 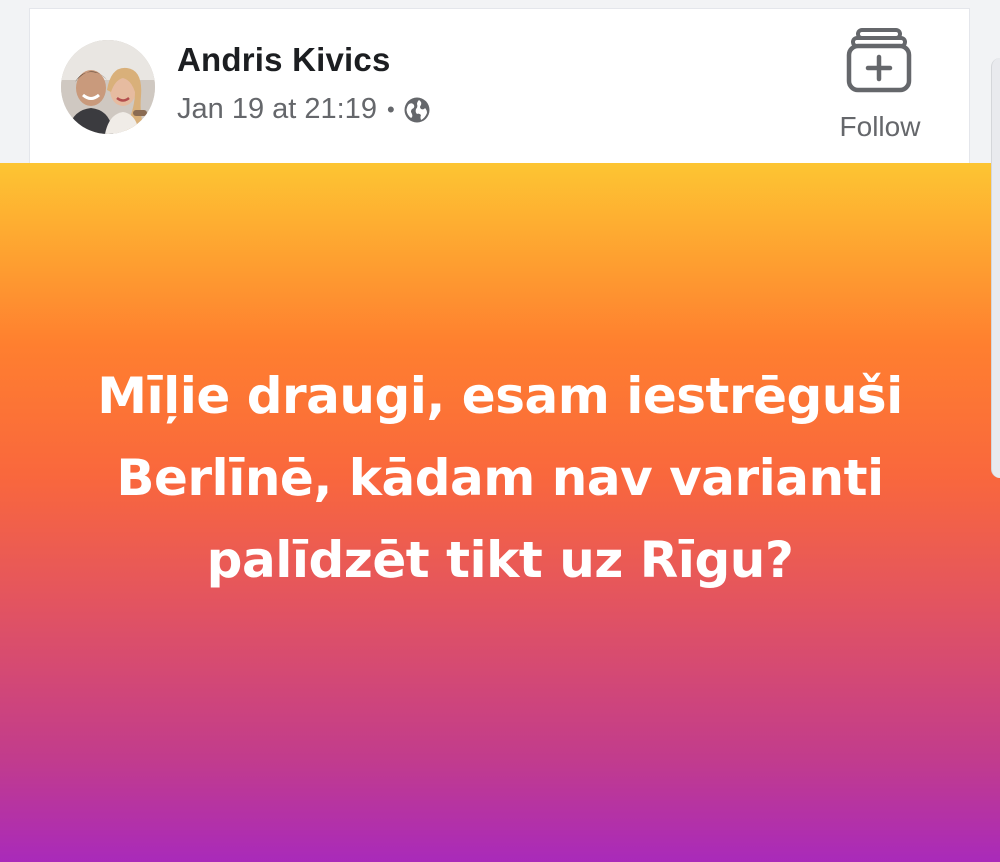 What do you see at coordinates (417, 110) in the screenshot?
I see `globe-icon` at bounding box center [417, 110].